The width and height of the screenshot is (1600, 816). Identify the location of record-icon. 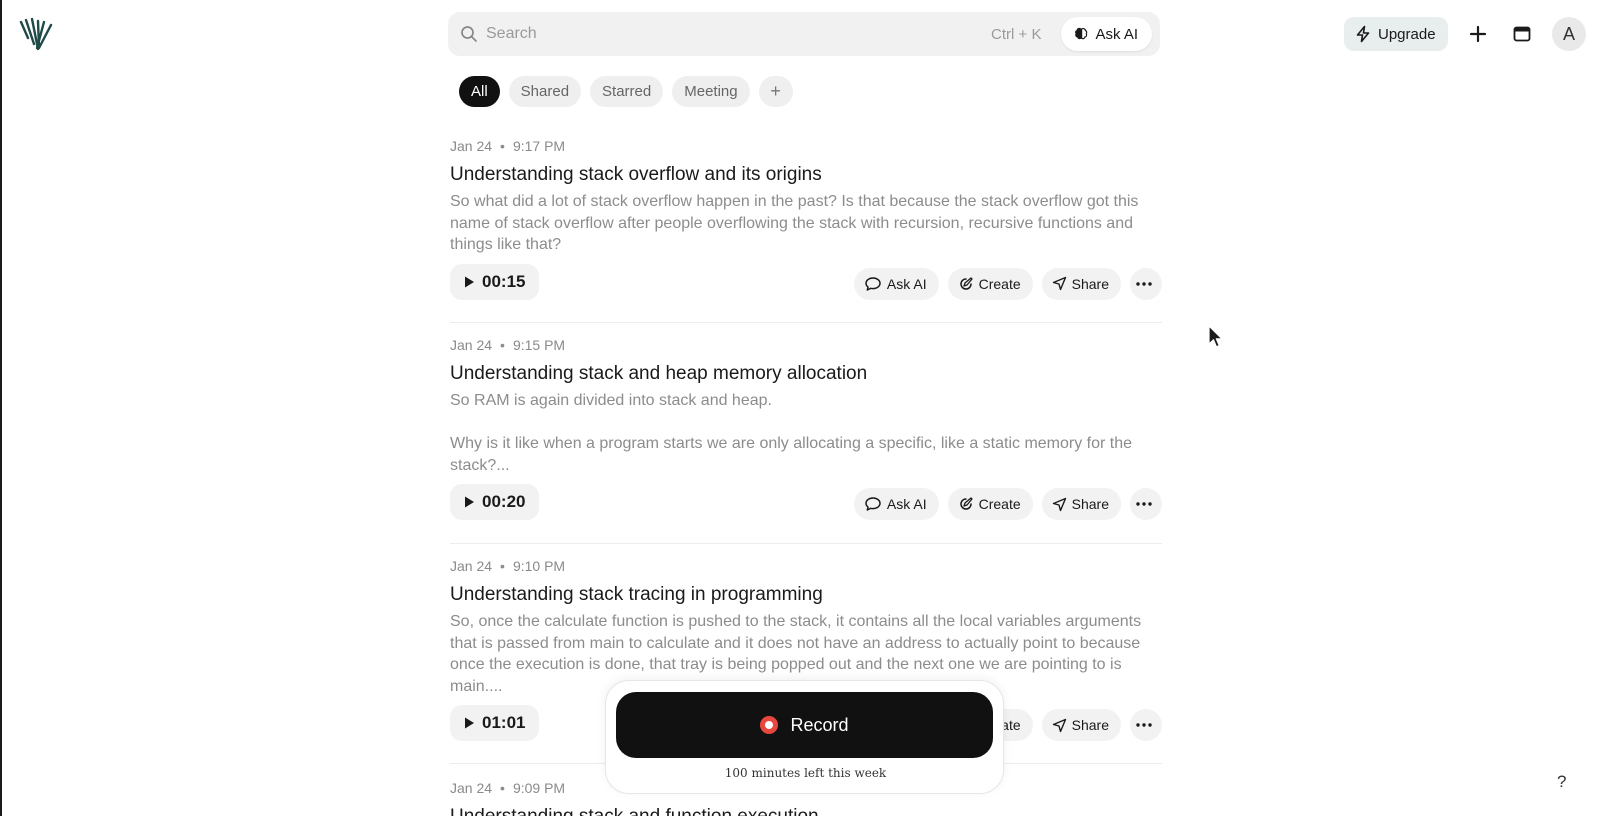
(769, 725).